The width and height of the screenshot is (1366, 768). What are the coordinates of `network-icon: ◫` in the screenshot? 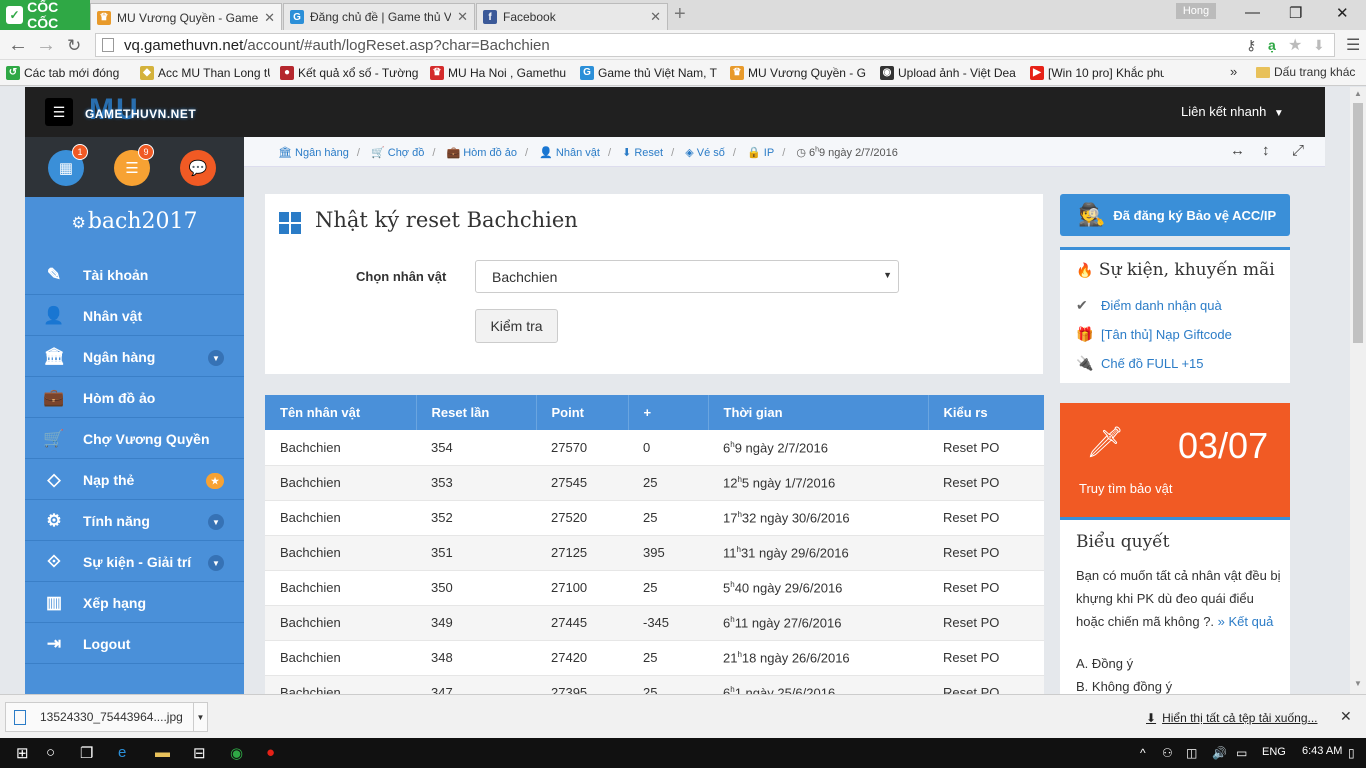 It's located at (1191, 753).